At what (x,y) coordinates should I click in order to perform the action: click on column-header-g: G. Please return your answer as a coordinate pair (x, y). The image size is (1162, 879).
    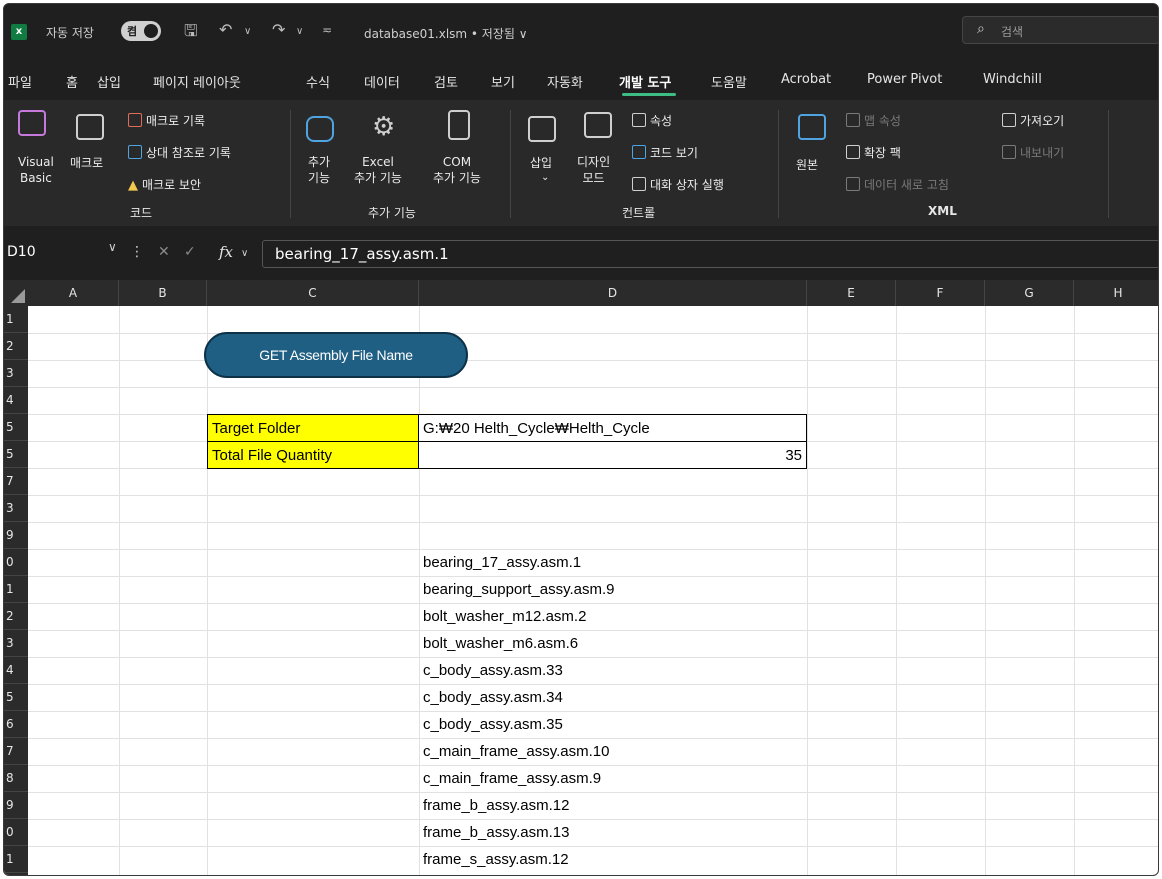
    Looking at the image, I should click on (1029, 293).